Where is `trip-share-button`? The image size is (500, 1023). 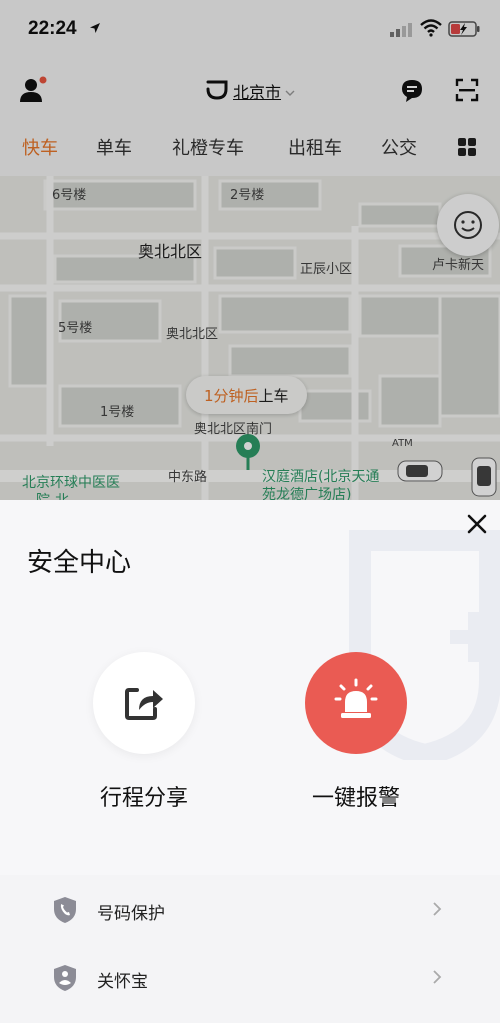 trip-share-button is located at coordinates (144, 703).